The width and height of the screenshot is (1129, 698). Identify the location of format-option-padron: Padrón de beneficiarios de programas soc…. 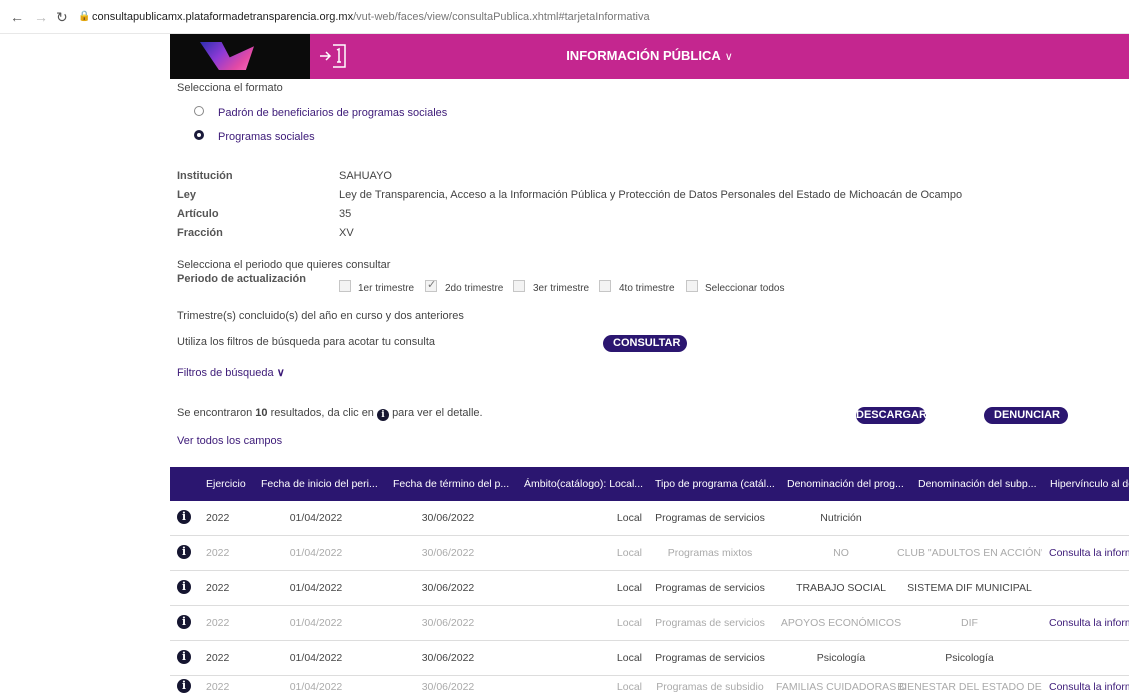
(332, 113).